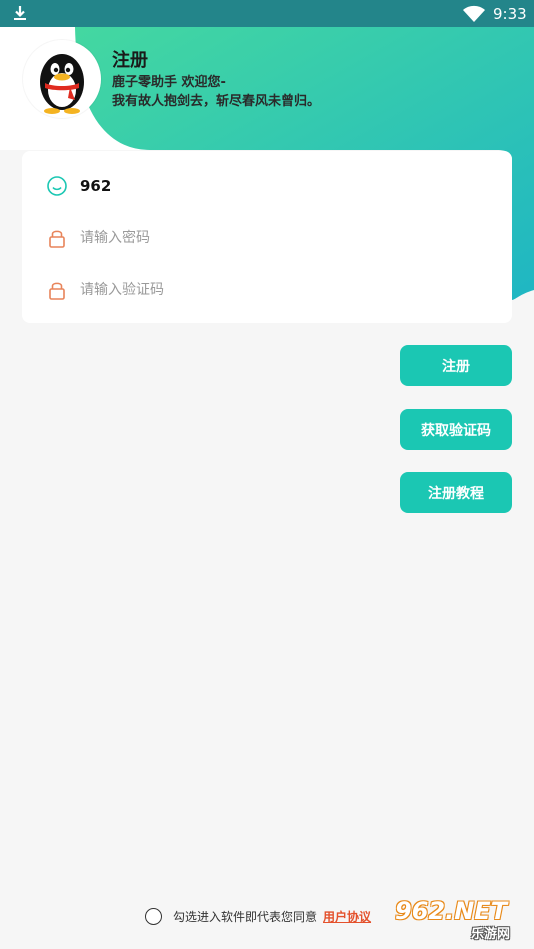  What do you see at coordinates (267, 186) in the screenshot?
I see `username-field: 962` at bounding box center [267, 186].